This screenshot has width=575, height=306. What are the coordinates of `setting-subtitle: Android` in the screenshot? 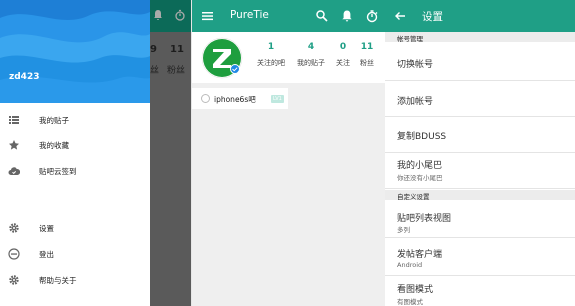 It's located at (410, 265).